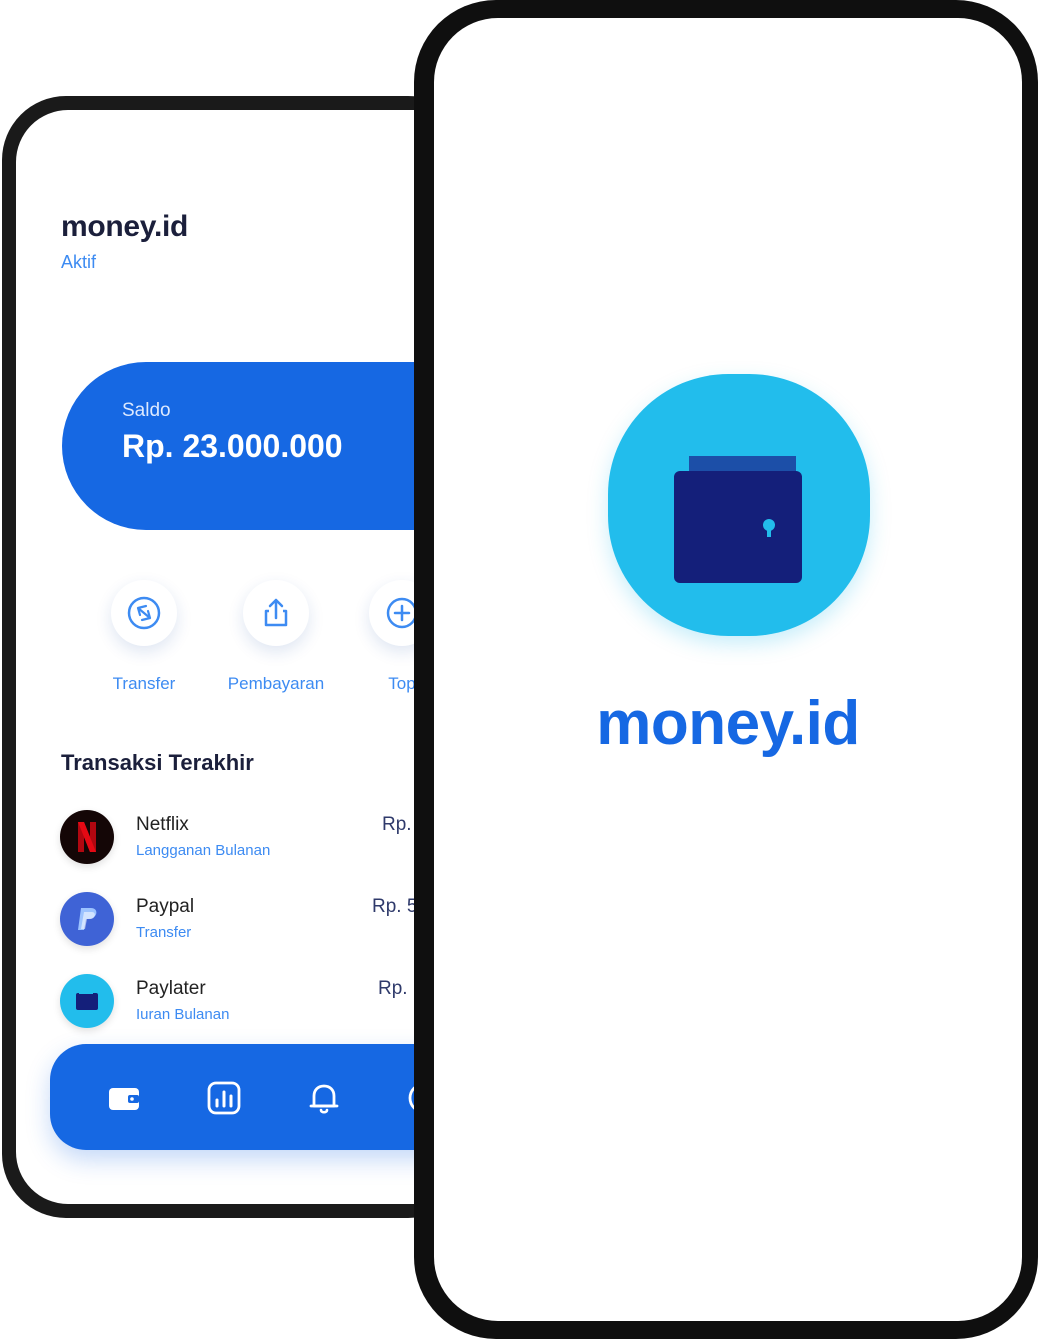 This screenshot has width=1040, height=1339. What do you see at coordinates (728, 723) in the screenshot?
I see `splash-brand-title: money.id` at bounding box center [728, 723].